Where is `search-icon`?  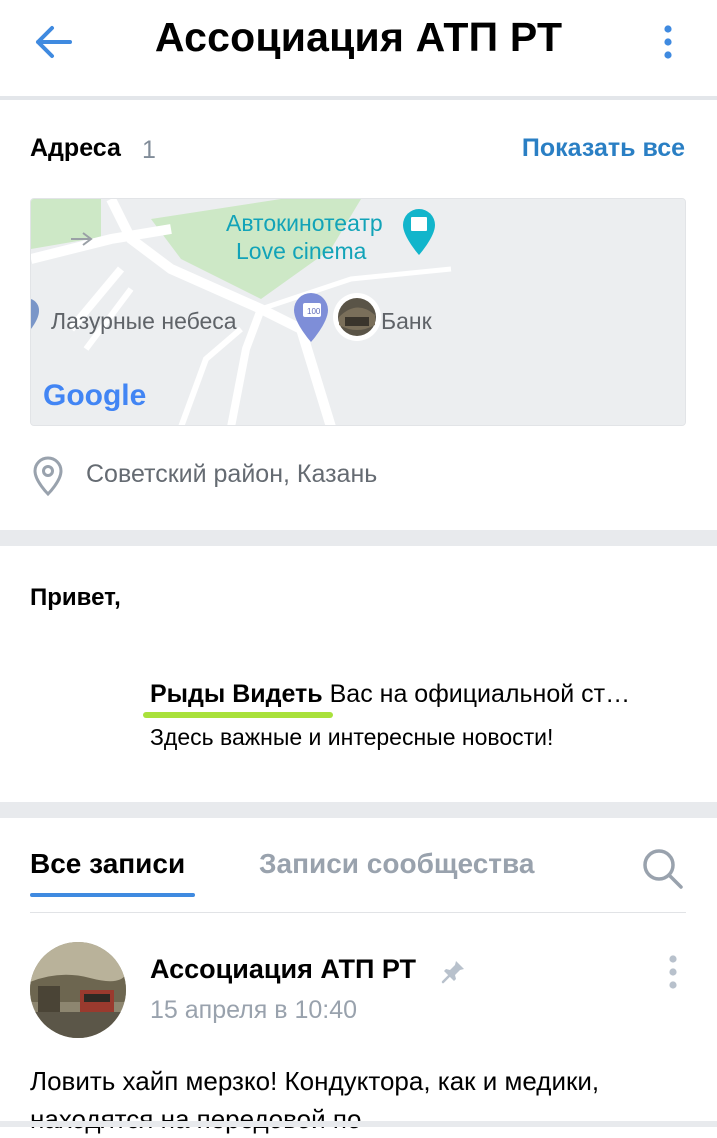
search-icon is located at coordinates (662, 868).